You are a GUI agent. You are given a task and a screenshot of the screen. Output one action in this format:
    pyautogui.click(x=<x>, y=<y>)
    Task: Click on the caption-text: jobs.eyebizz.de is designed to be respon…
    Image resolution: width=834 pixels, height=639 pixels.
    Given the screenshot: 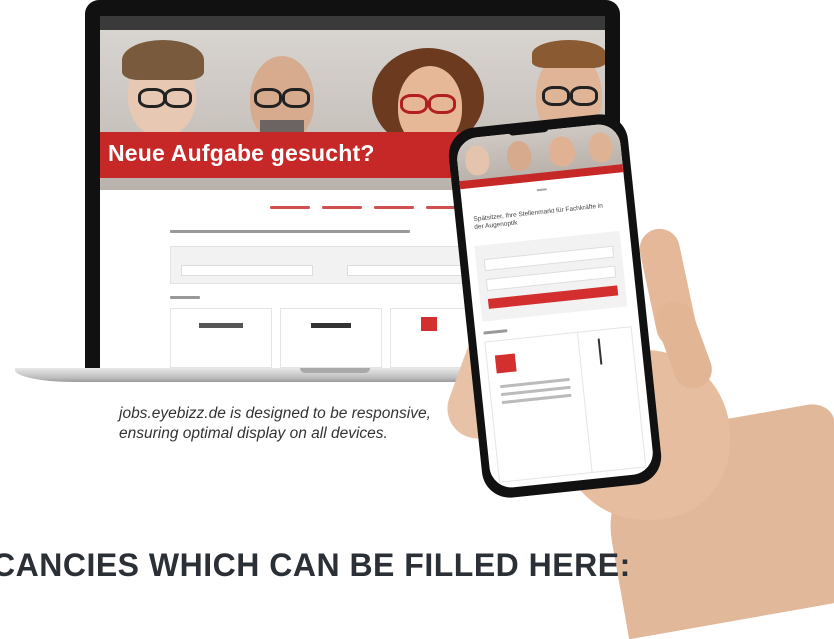 What is the action you would take?
    pyautogui.click(x=275, y=423)
    